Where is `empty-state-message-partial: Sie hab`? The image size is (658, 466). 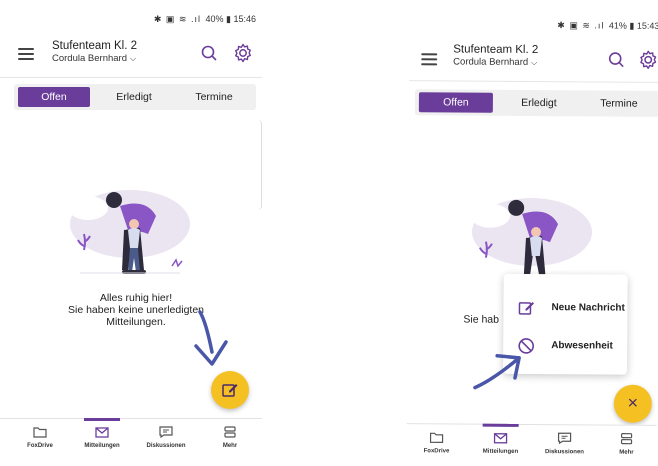 empty-state-message-partial: Sie hab is located at coordinates (481, 319).